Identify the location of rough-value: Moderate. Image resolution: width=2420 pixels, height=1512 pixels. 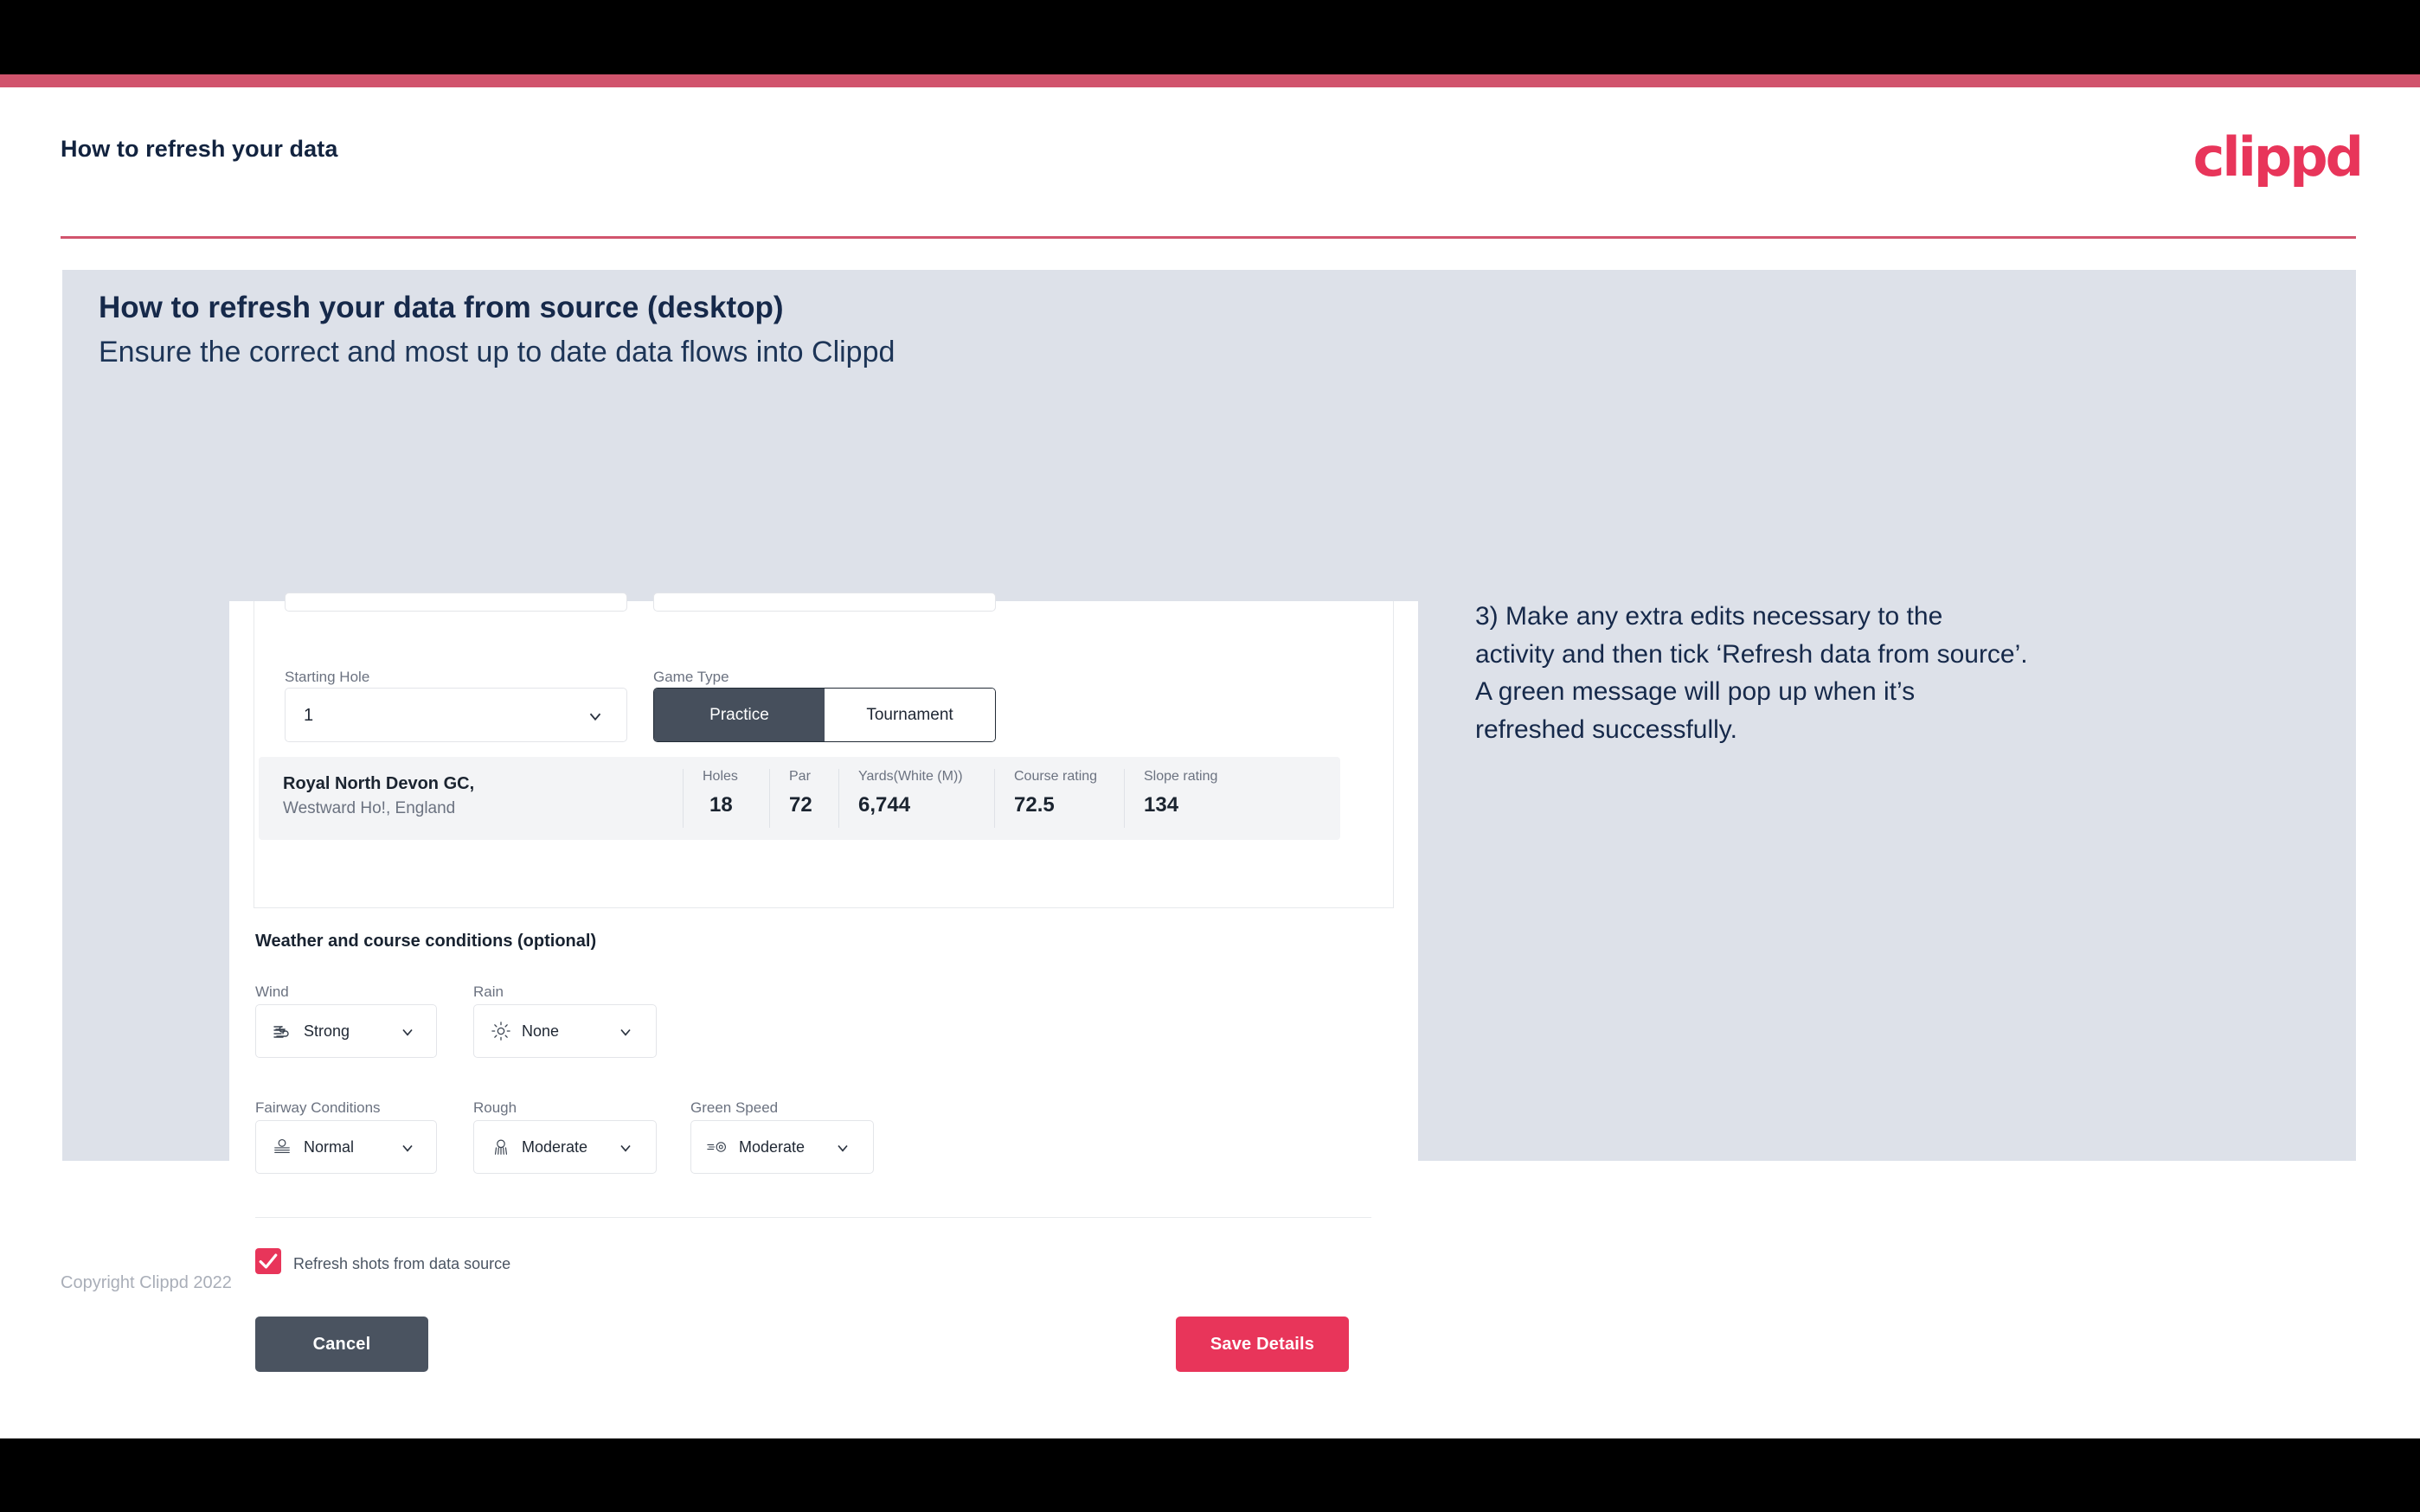
(555, 1147).